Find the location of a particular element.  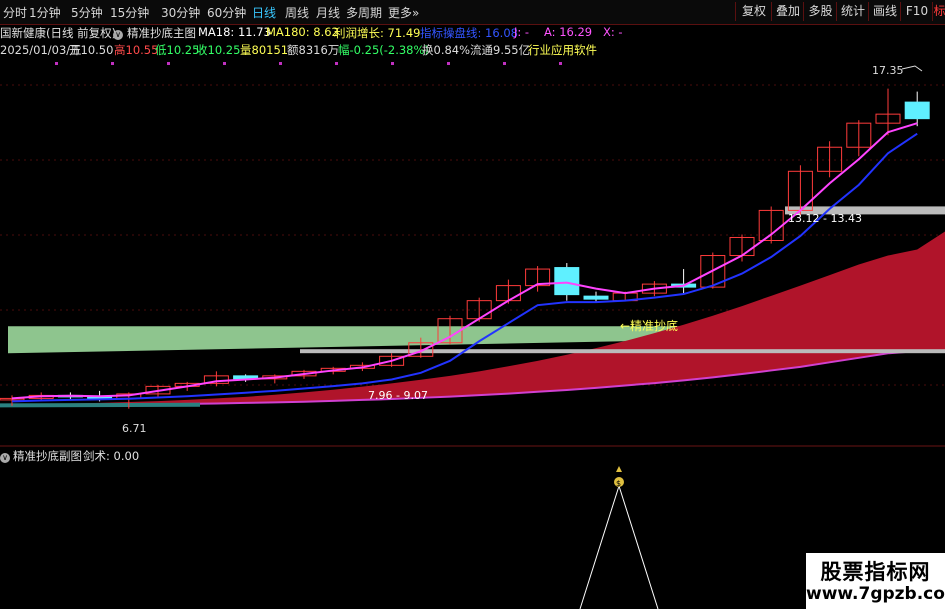

toolbar-button-4: 画线 is located at coordinates (884, 11).